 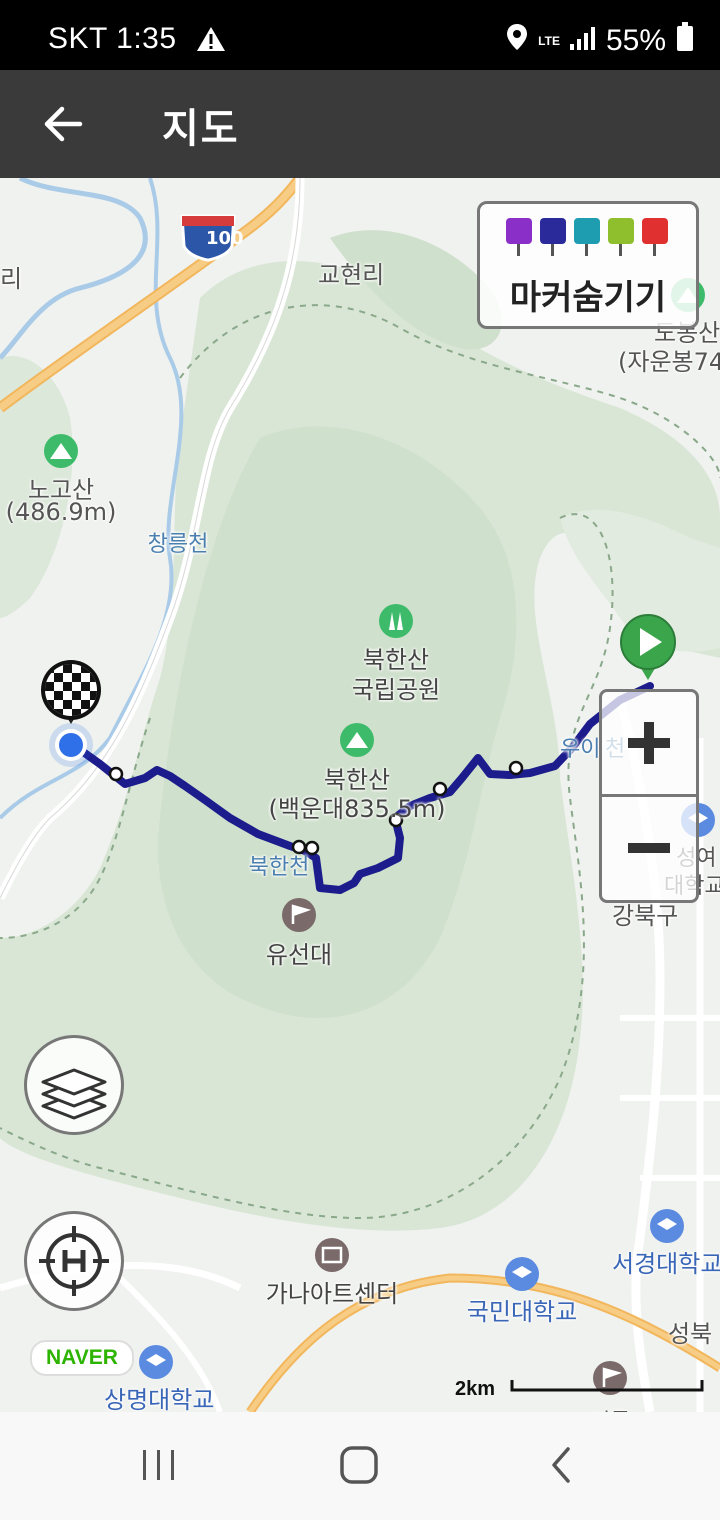 What do you see at coordinates (299, 915) in the screenshot?
I see `flag-icon` at bounding box center [299, 915].